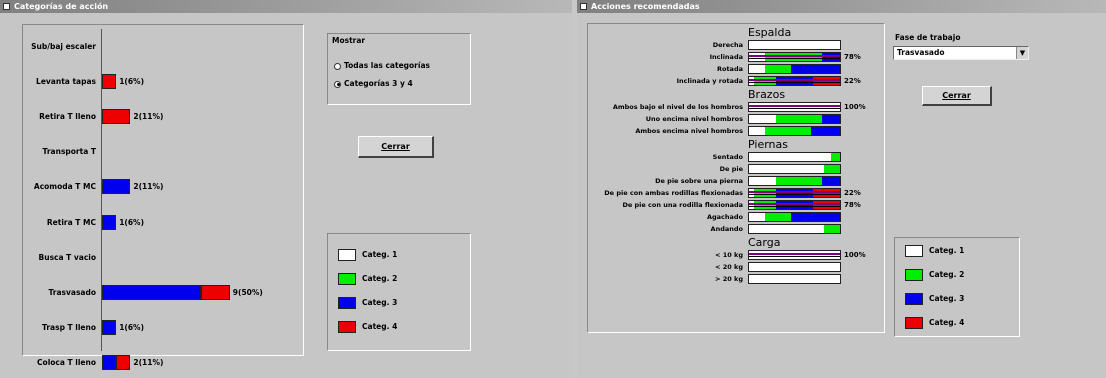 The width and height of the screenshot is (1106, 378). I want to click on legend-label: Categ. 4, so click(947, 322).